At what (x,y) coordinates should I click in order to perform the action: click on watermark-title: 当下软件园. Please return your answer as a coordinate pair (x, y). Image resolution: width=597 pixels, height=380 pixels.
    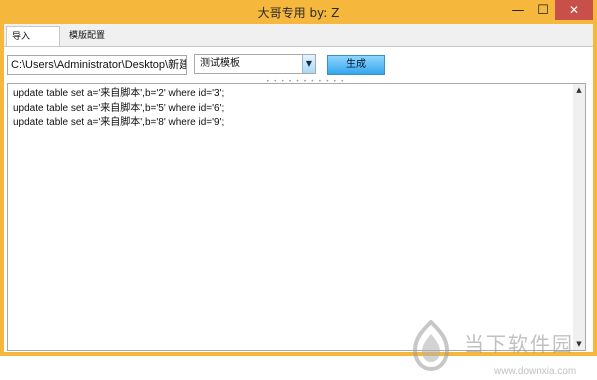
    Looking at the image, I should click on (519, 344).